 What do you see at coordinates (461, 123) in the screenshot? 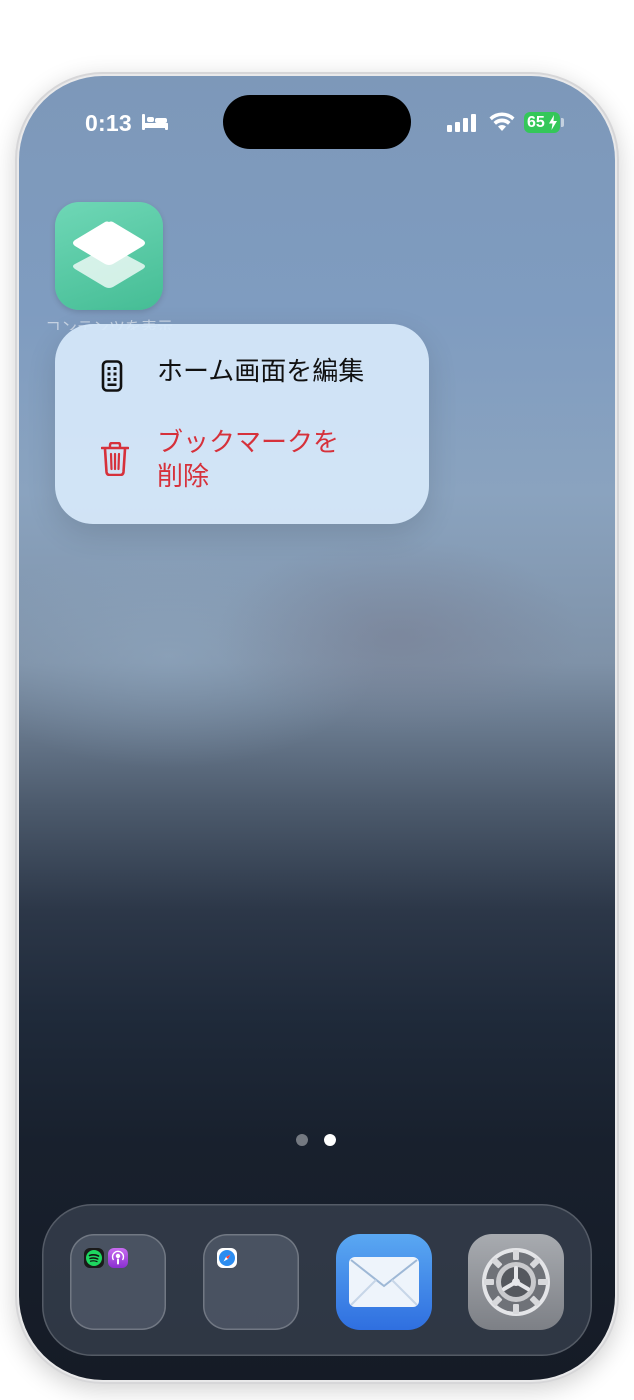
I see `cellular-signal-icon` at bounding box center [461, 123].